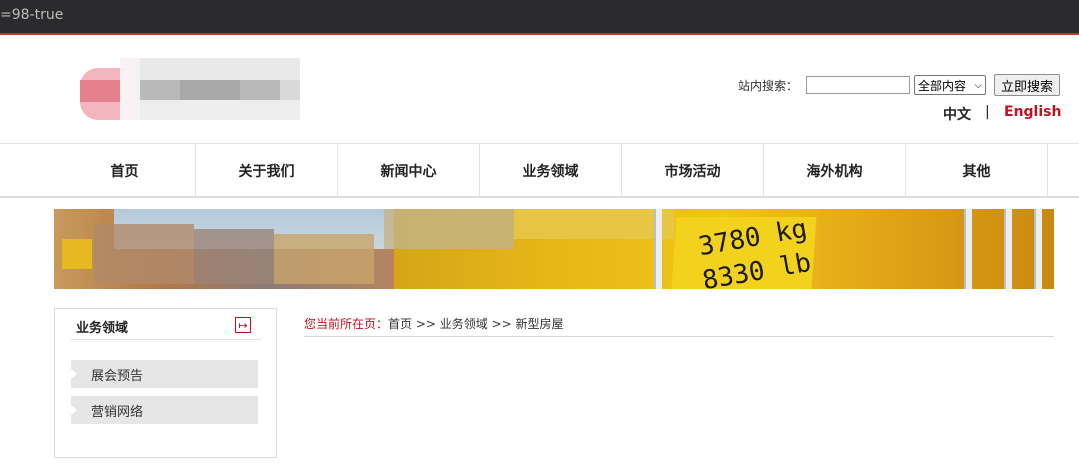 This screenshot has width=1079, height=469. I want to click on nav-item-about: 关于我们, so click(267, 170).